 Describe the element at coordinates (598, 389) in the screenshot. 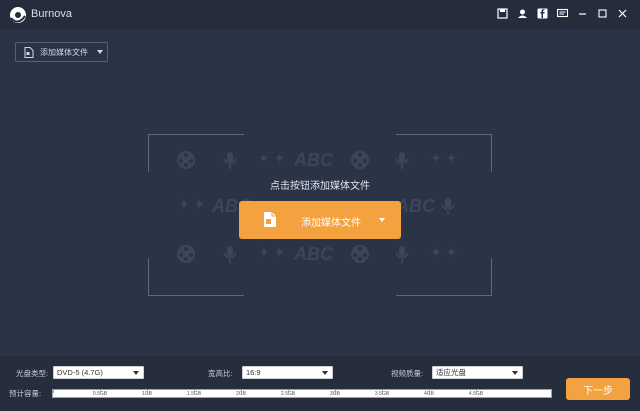

I see `next-step-button: 下一步` at that location.